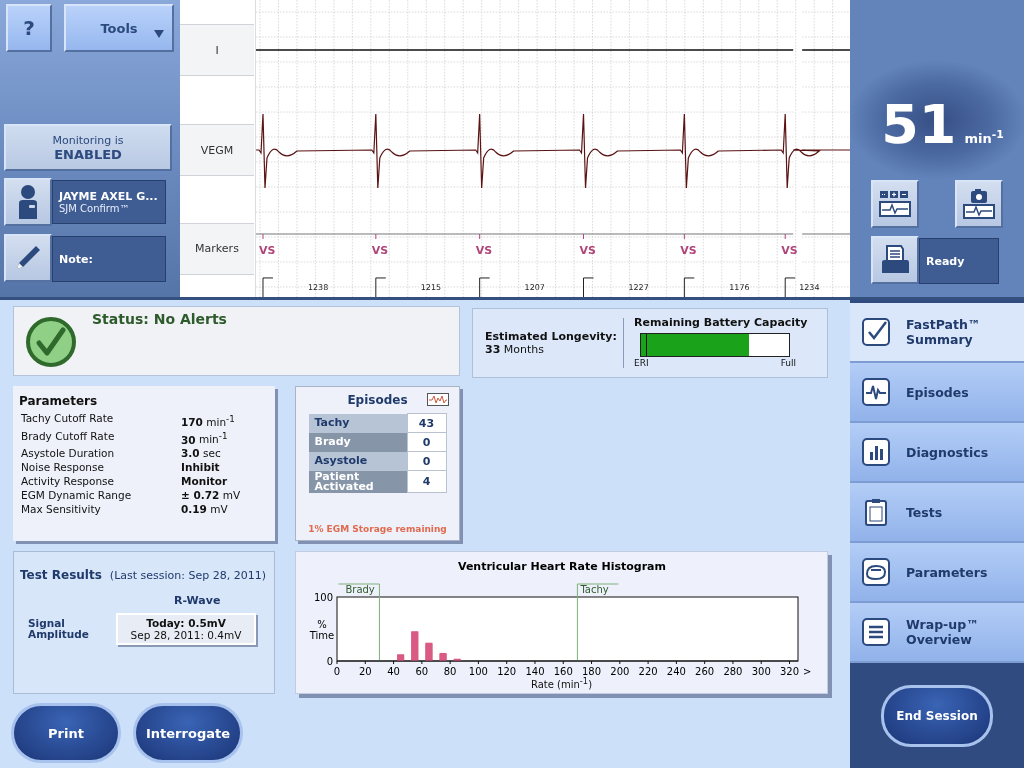 This screenshot has width=1024, height=768. What do you see at coordinates (365, 671) in the screenshot?
I see `x-tick-label: 20` at bounding box center [365, 671].